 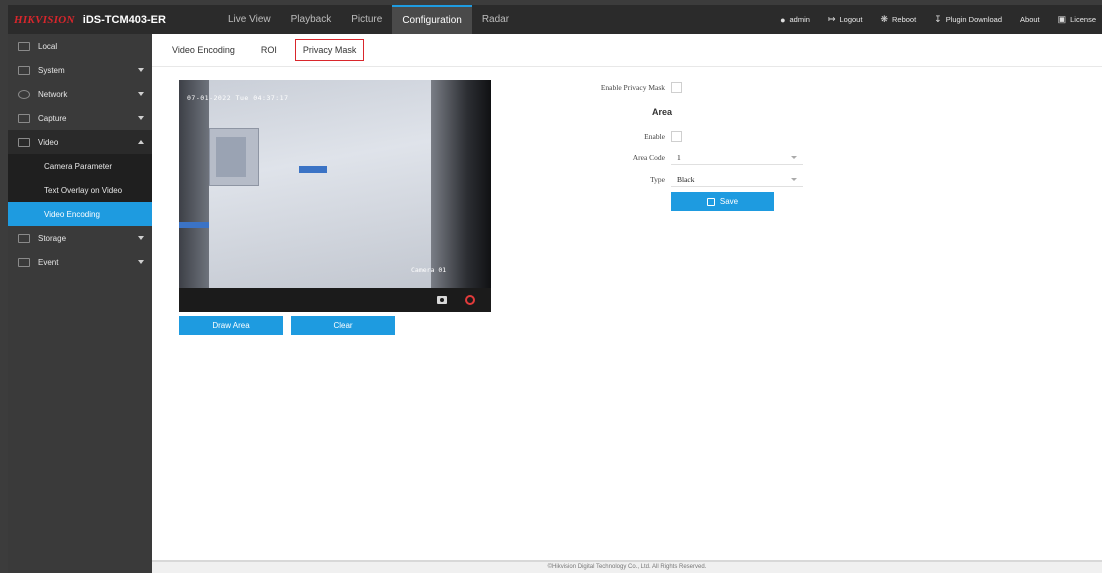 I want to click on user-icon: ●, so click(x=783, y=19).